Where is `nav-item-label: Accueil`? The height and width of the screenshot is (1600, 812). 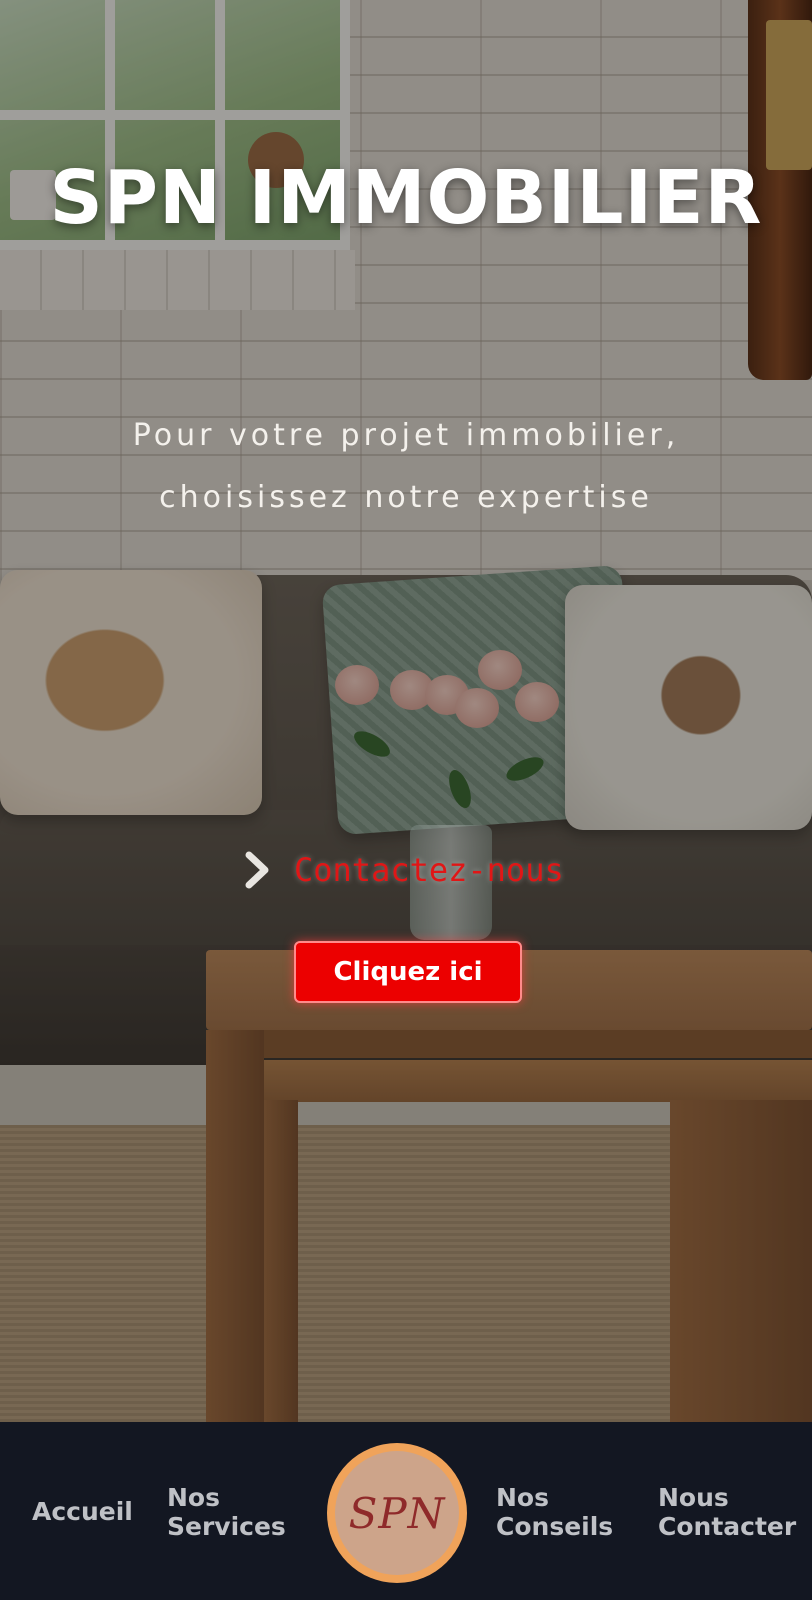
nav-item-label: Accueil is located at coordinates (82, 1511).